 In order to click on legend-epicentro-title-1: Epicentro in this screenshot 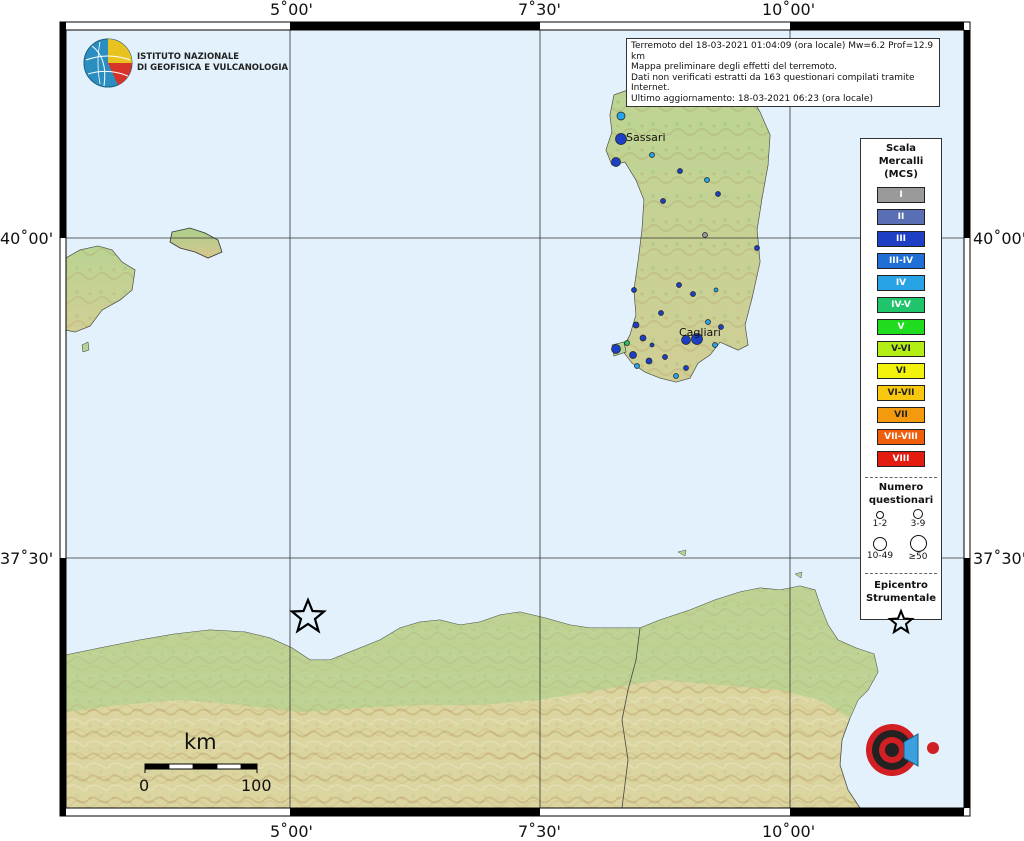, I will do `click(901, 585)`.